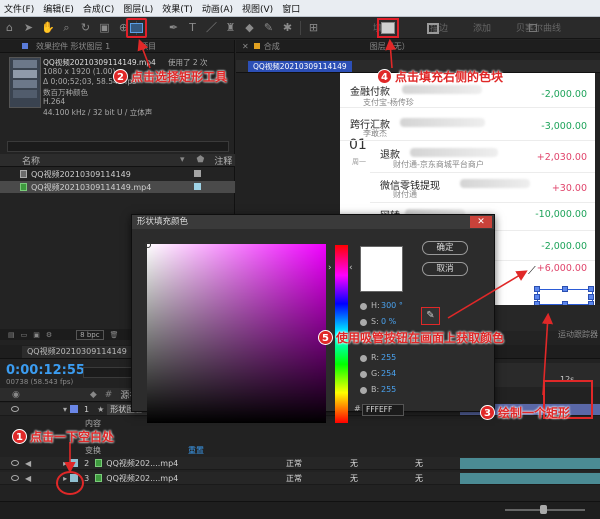 This screenshot has width=600, height=519. I want to click on transaction-row: 微信零钱提现 财付通 +30.00, so click(482, 188).